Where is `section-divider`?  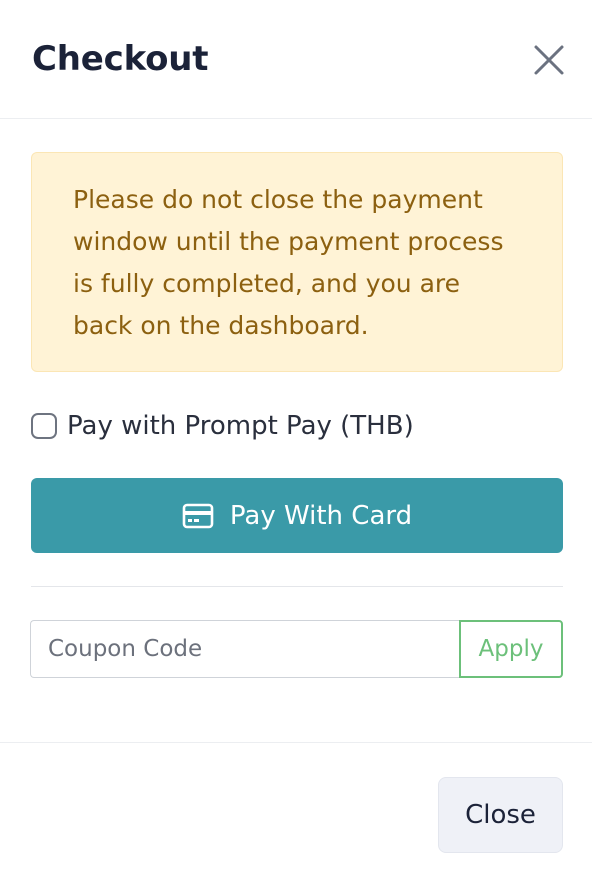 section-divider is located at coordinates (297, 586).